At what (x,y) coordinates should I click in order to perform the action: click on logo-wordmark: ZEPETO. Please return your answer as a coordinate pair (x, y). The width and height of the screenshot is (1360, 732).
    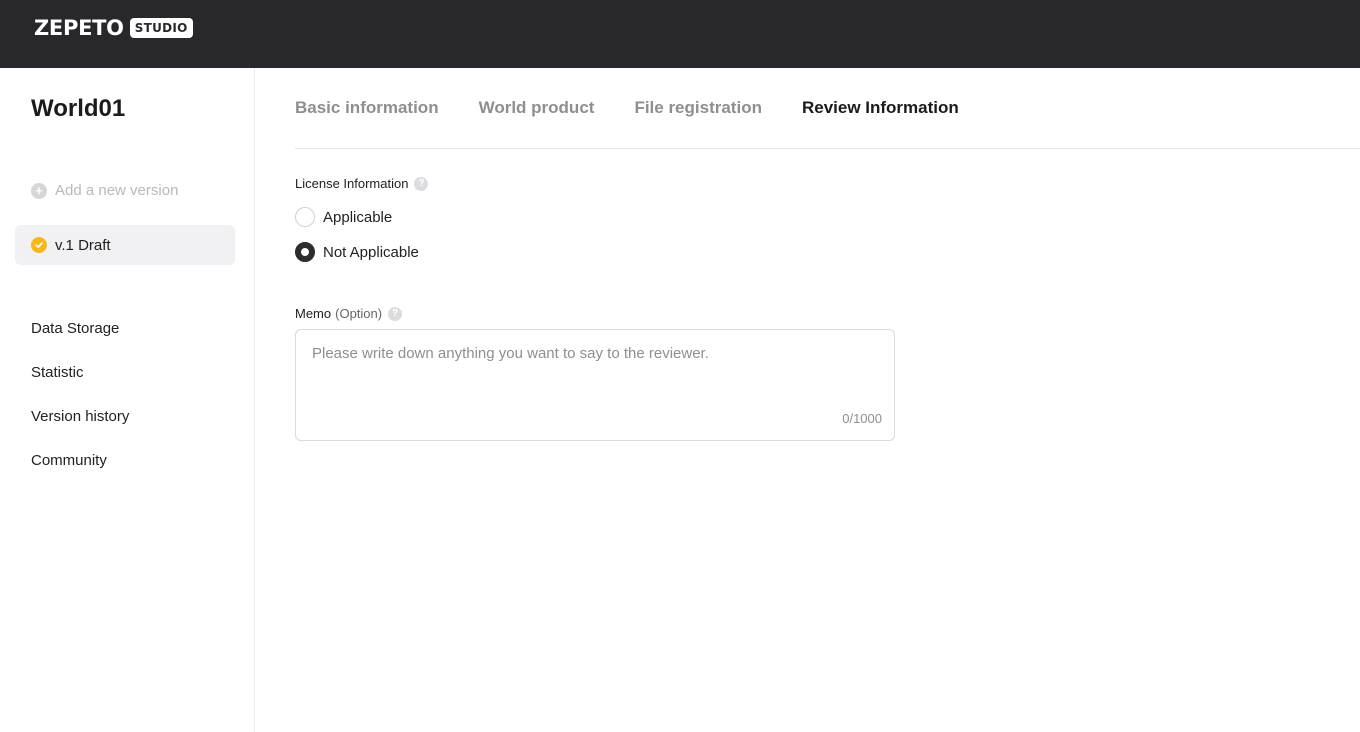
    Looking at the image, I should click on (79, 28).